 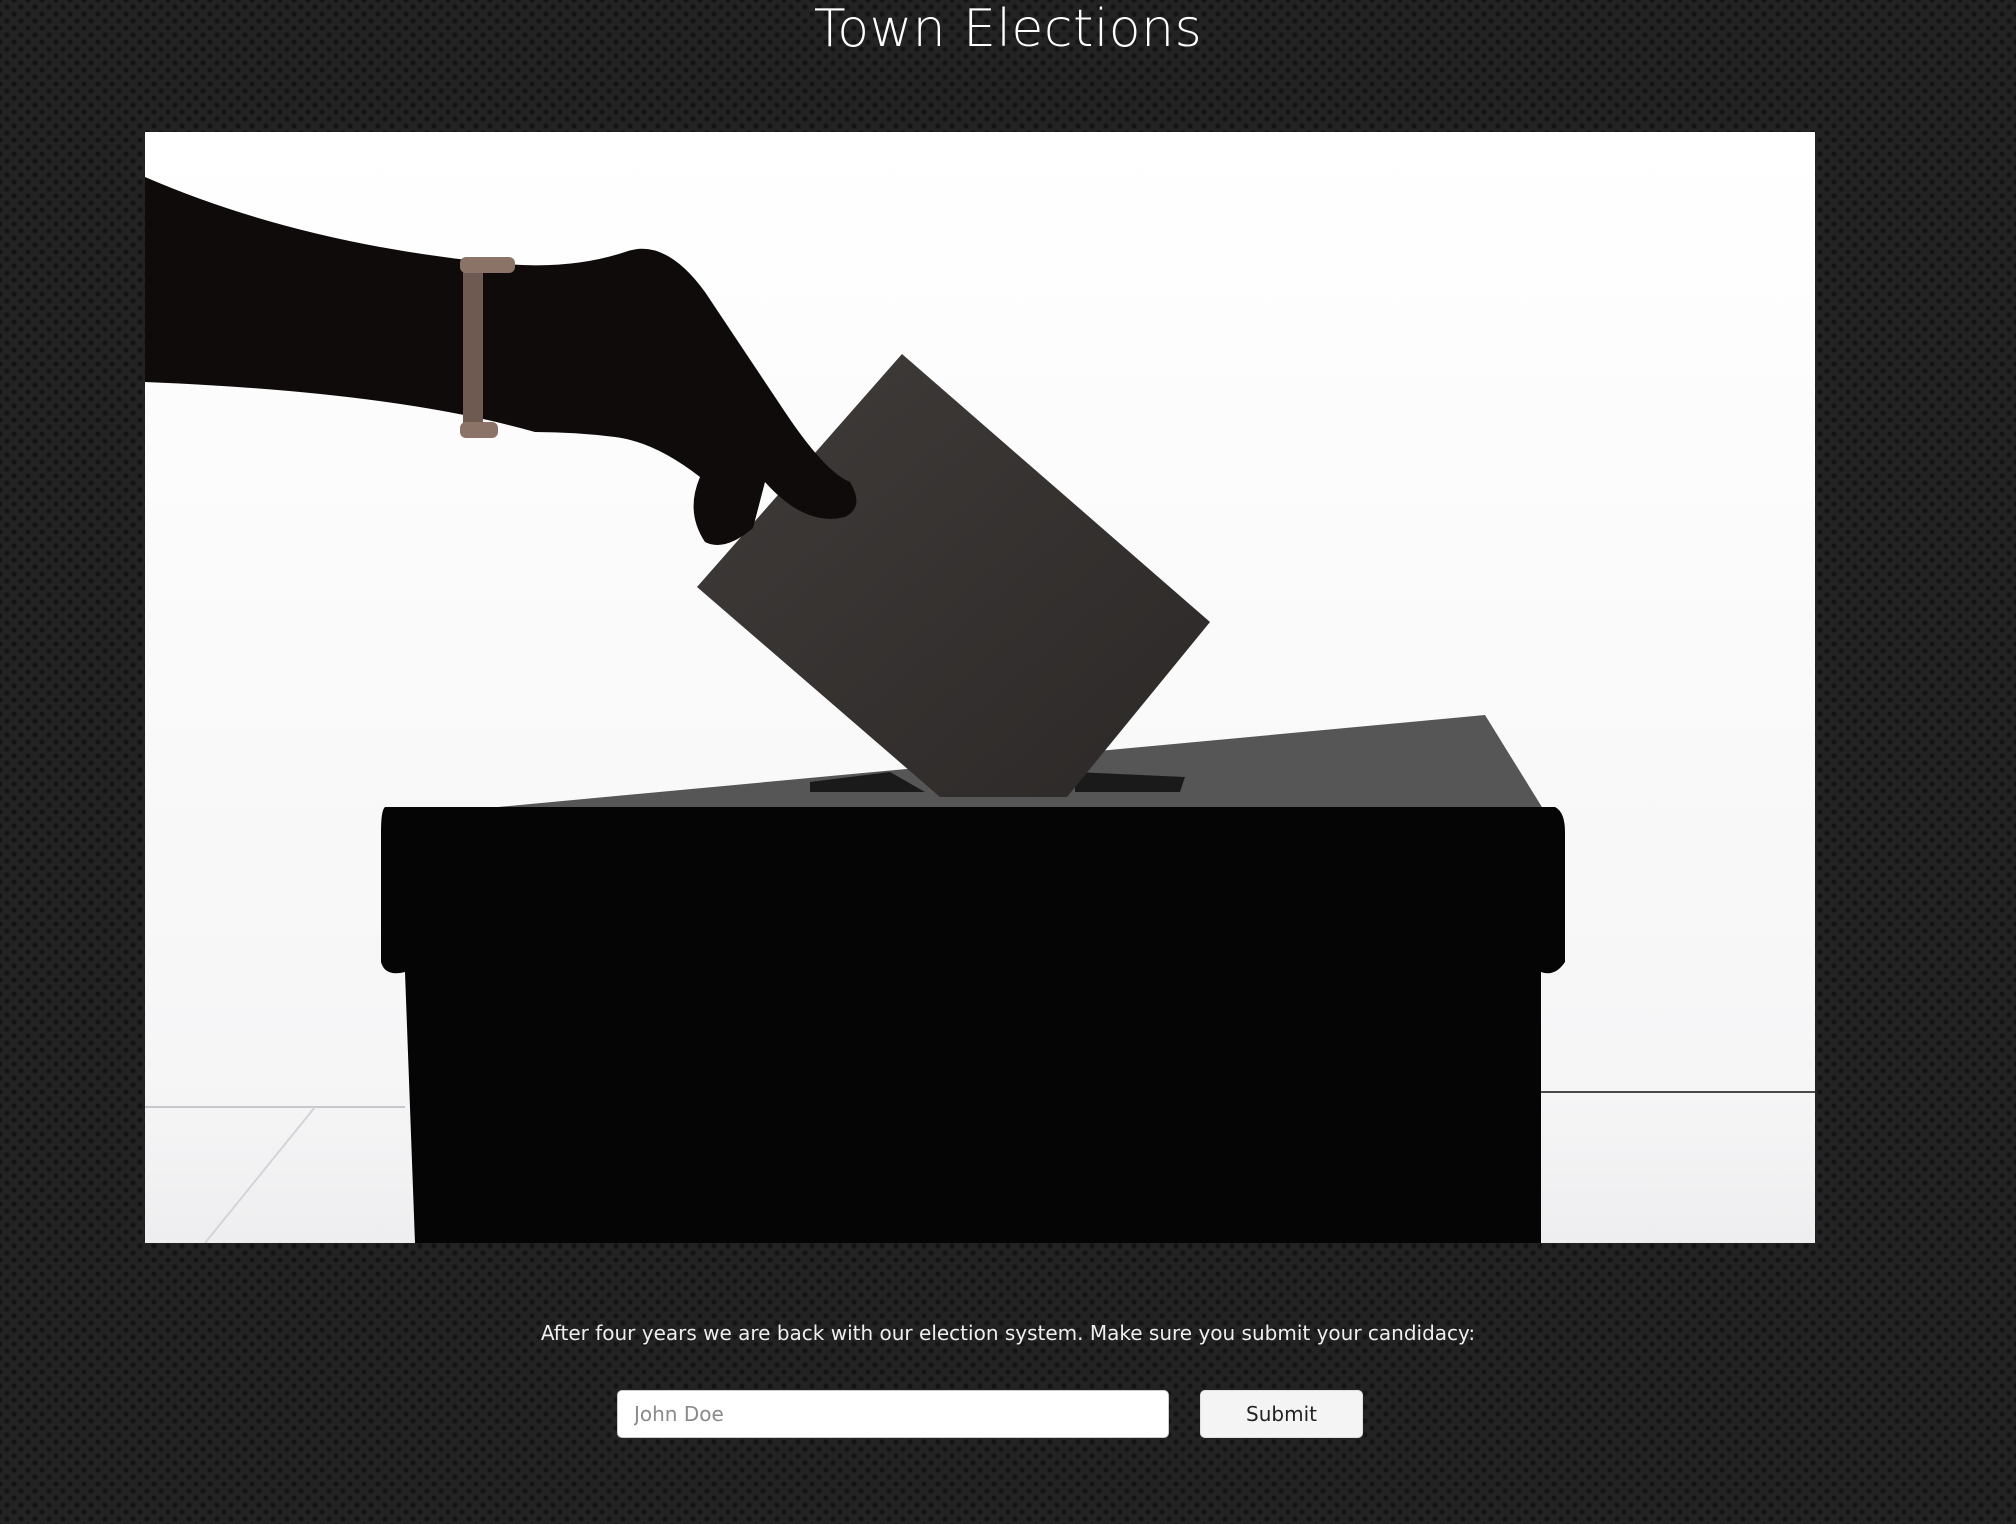 What do you see at coordinates (1281, 1414) in the screenshot?
I see `submit-button: Submit` at bounding box center [1281, 1414].